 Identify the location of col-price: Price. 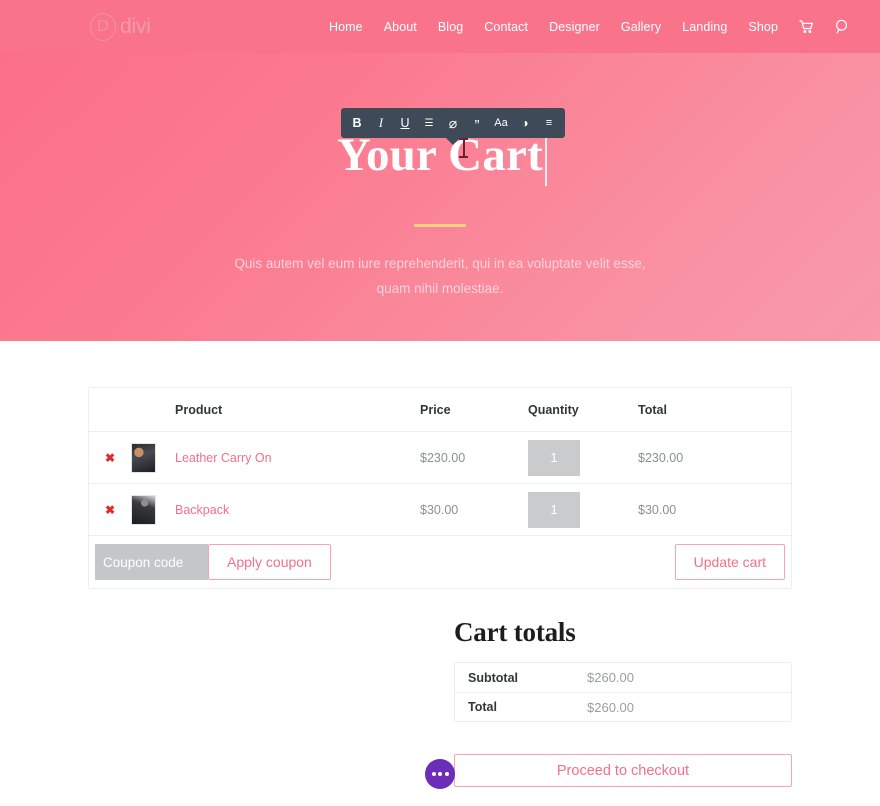
(435, 409).